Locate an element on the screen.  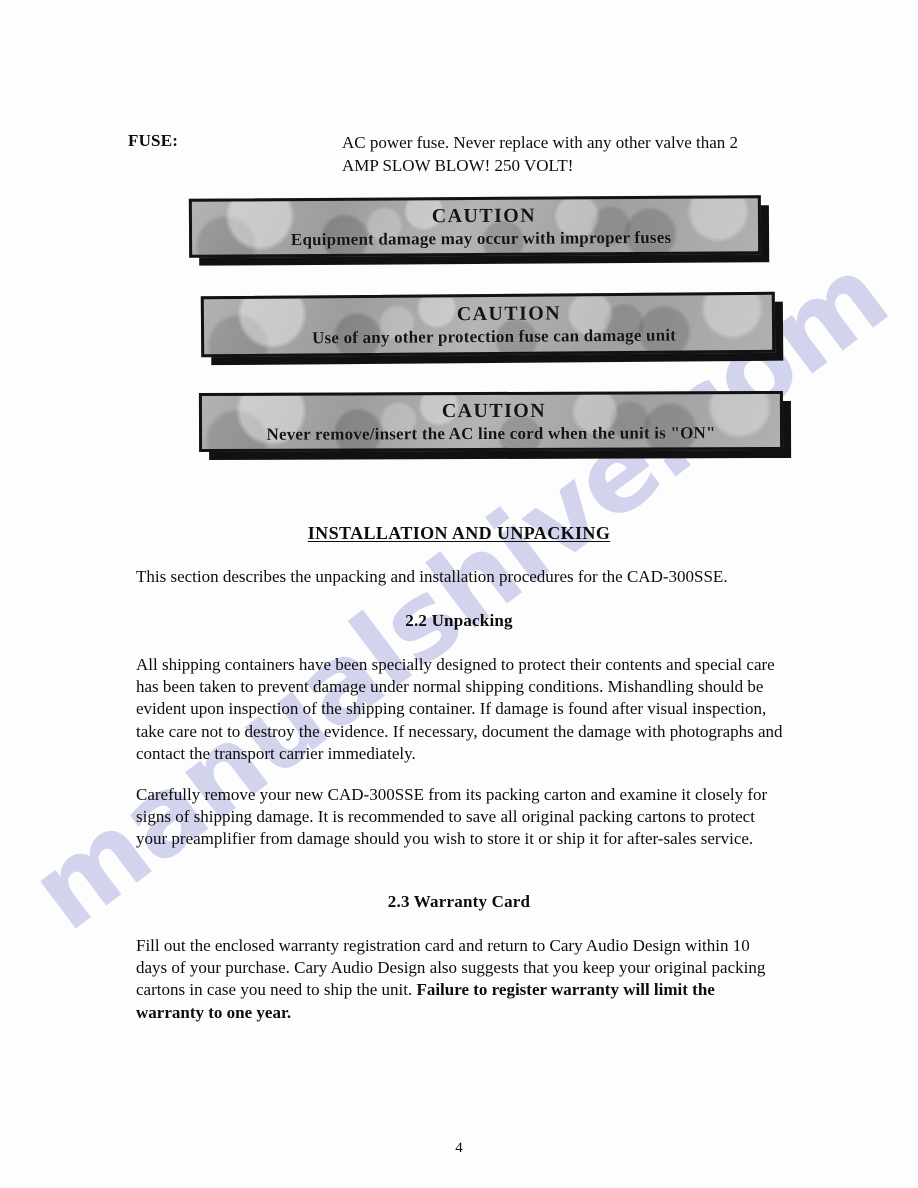
subheading-unpacking: 2.2 Unpacking is located at coordinates (459, 620).